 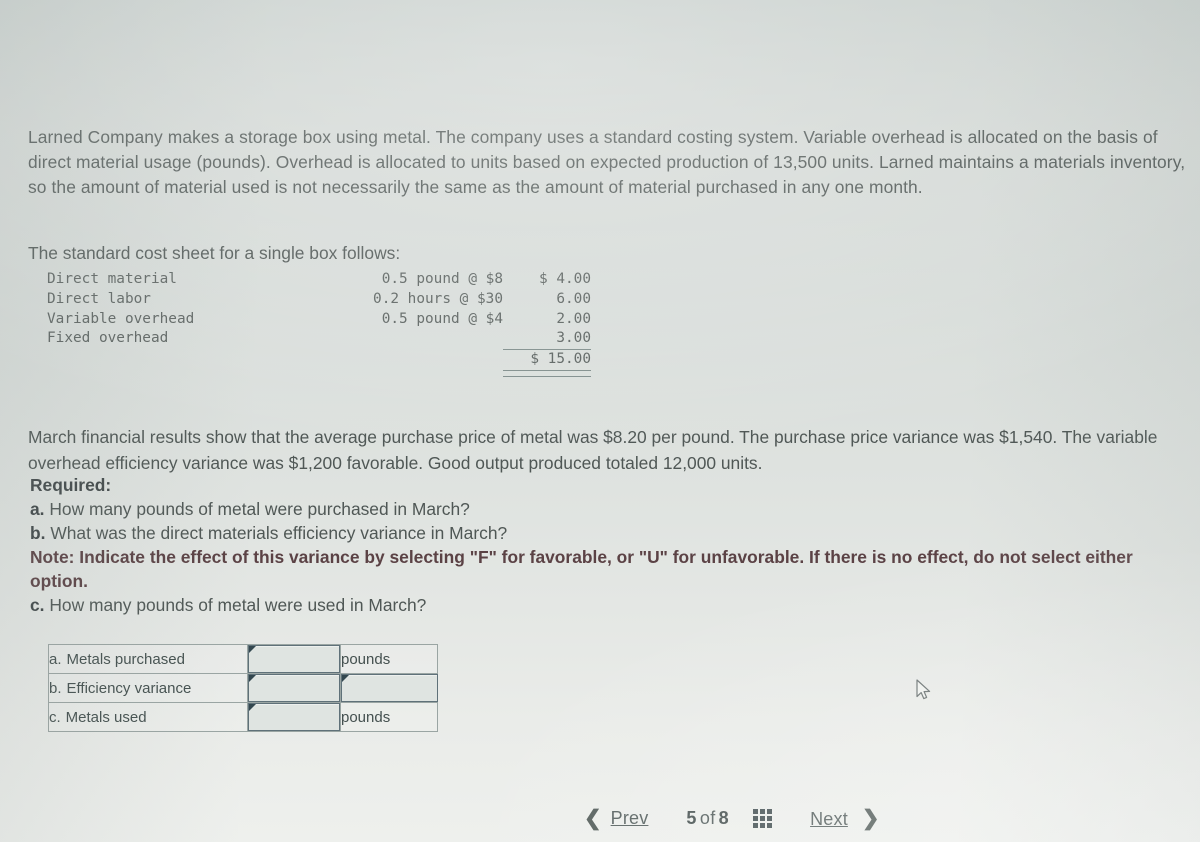 I want to click on question-c-letter: c., so click(x=37, y=605).